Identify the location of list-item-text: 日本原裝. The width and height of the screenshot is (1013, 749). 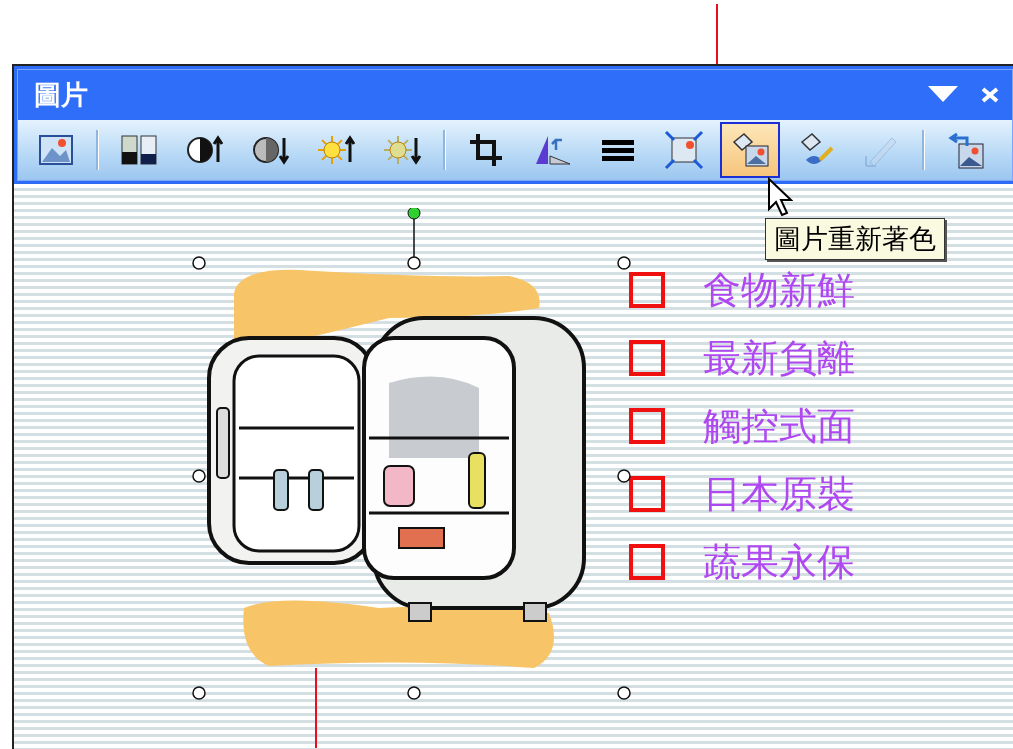
(779, 494).